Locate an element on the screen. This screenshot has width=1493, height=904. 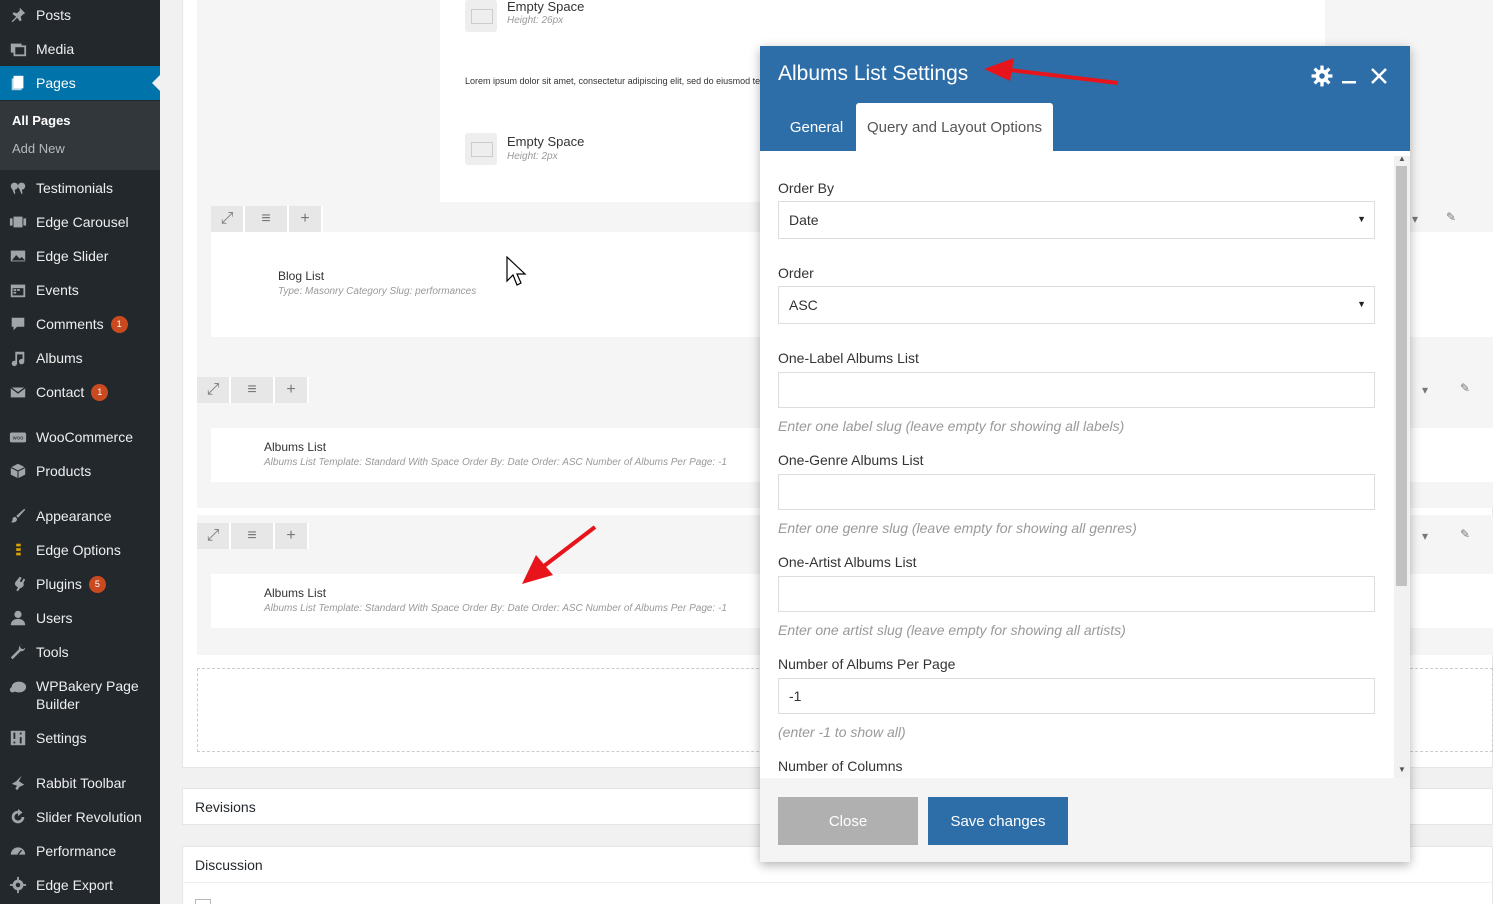
sidebar-item-performance: Performance is located at coordinates (80, 851).